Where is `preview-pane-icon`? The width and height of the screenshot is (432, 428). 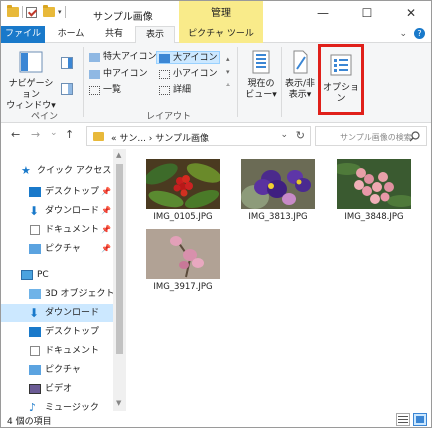
preview-pane-icon is located at coordinates (67, 63).